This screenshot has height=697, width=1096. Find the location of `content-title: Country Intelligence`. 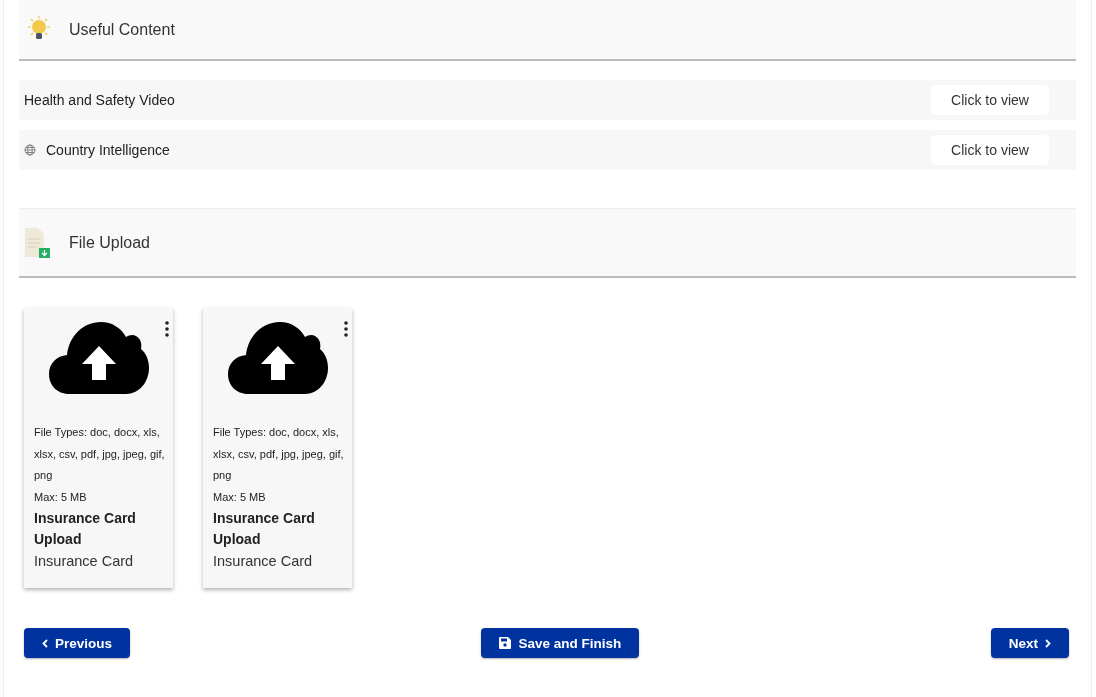

content-title: Country Intelligence is located at coordinates (108, 150).